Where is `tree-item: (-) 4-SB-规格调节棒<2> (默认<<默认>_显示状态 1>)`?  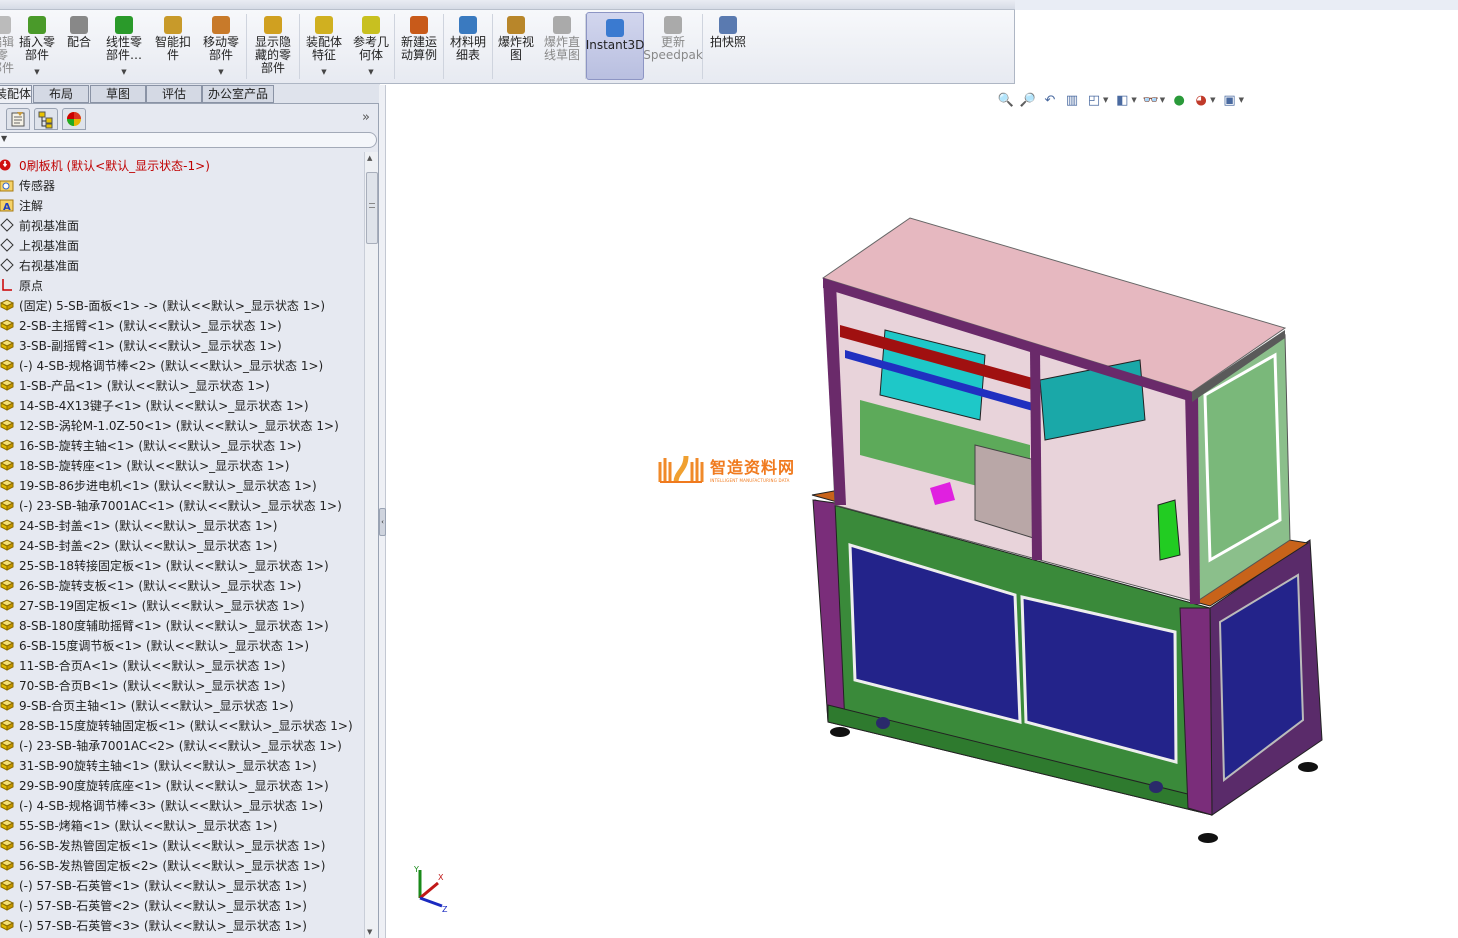 tree-item: (-) 4-SB-规格调节棒<2> (默认<<默认>_显示状态 1>) is located at coordinates (161, 365).